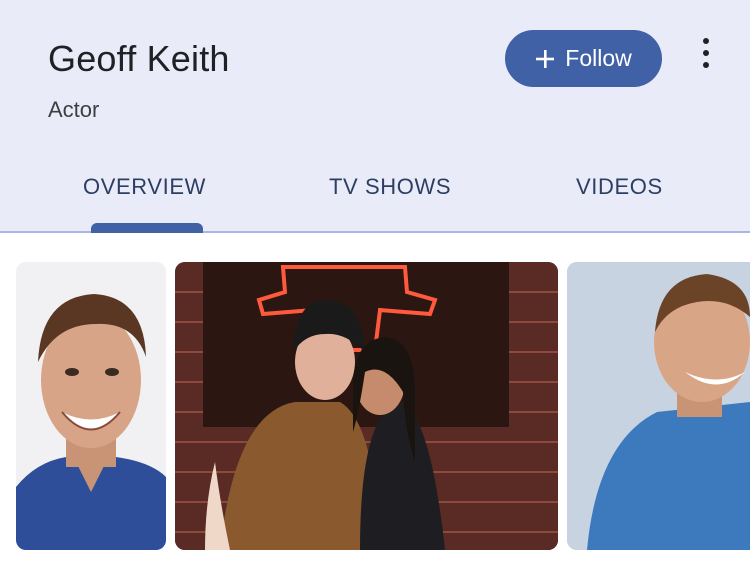 Image resolution: width=750 pixels, height=579 pixels. What do you see at coordinates (144, 187) in the screenshot?
I see `tab-overview: OVERVIEW` at bounding box center [144, 187].